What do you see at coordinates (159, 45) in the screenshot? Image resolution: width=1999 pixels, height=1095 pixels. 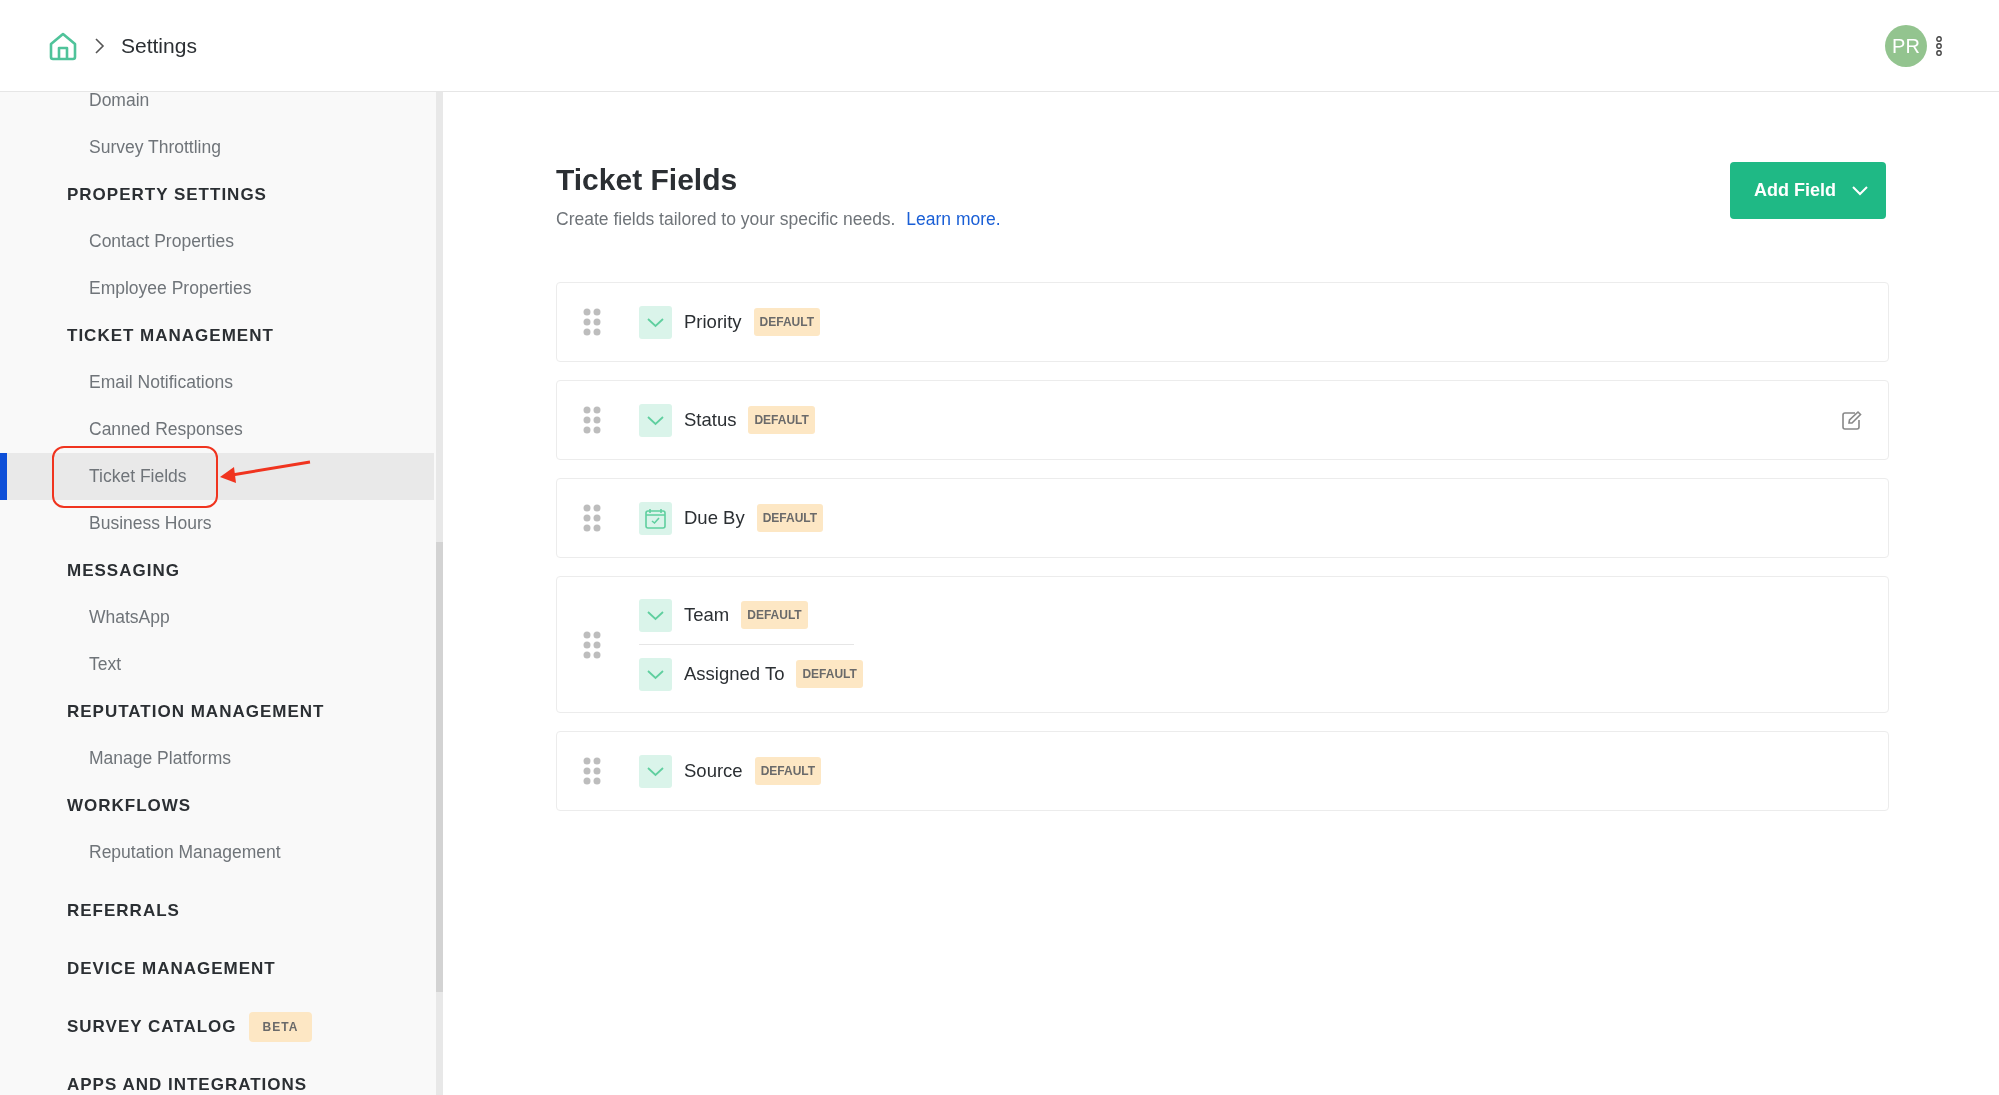 I see `breadcrumb-item: Settings` at bounding box center [159, 45].